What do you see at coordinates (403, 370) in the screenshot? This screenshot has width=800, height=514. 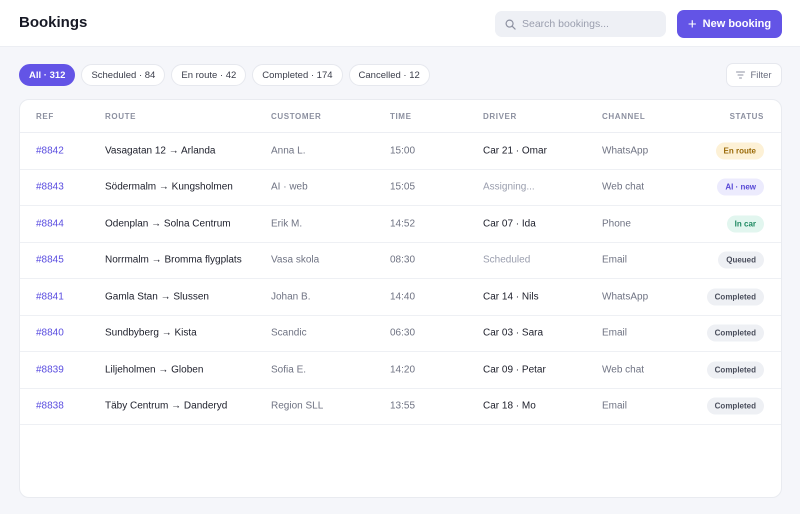 I see `time: 14:20` at bounding box center [403, 370].